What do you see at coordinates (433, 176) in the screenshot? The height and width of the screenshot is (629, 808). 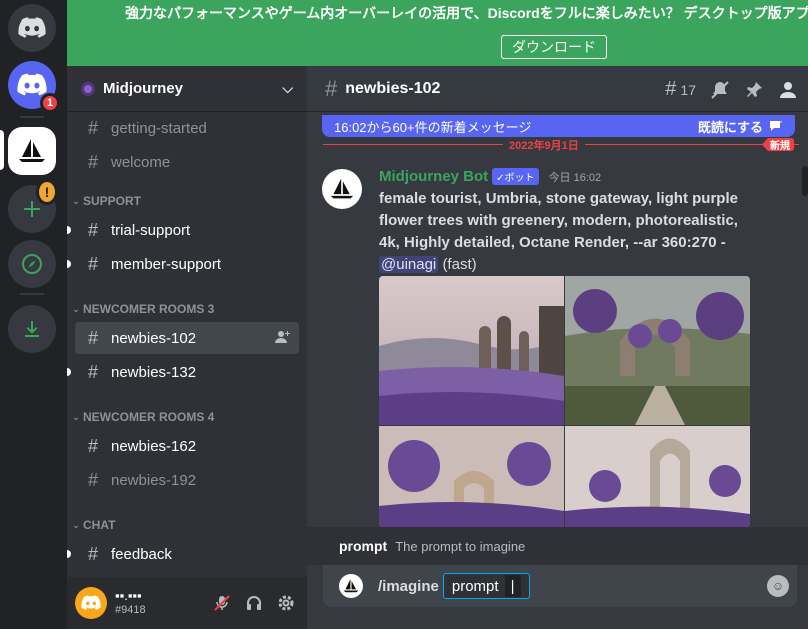 I see `message-author: Midjourney Bot` at bounding box center [433, 176].